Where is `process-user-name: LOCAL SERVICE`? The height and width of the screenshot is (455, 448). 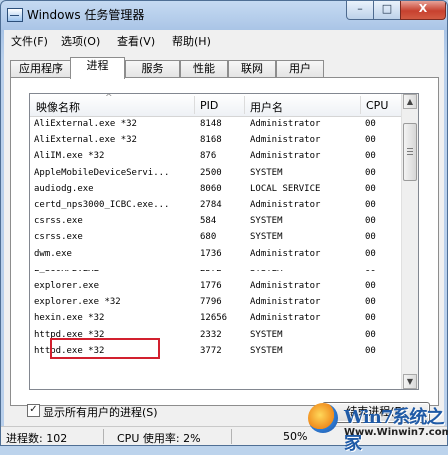
process-user-name: LOCAL SERVICE is located at coordinates (285, 188).